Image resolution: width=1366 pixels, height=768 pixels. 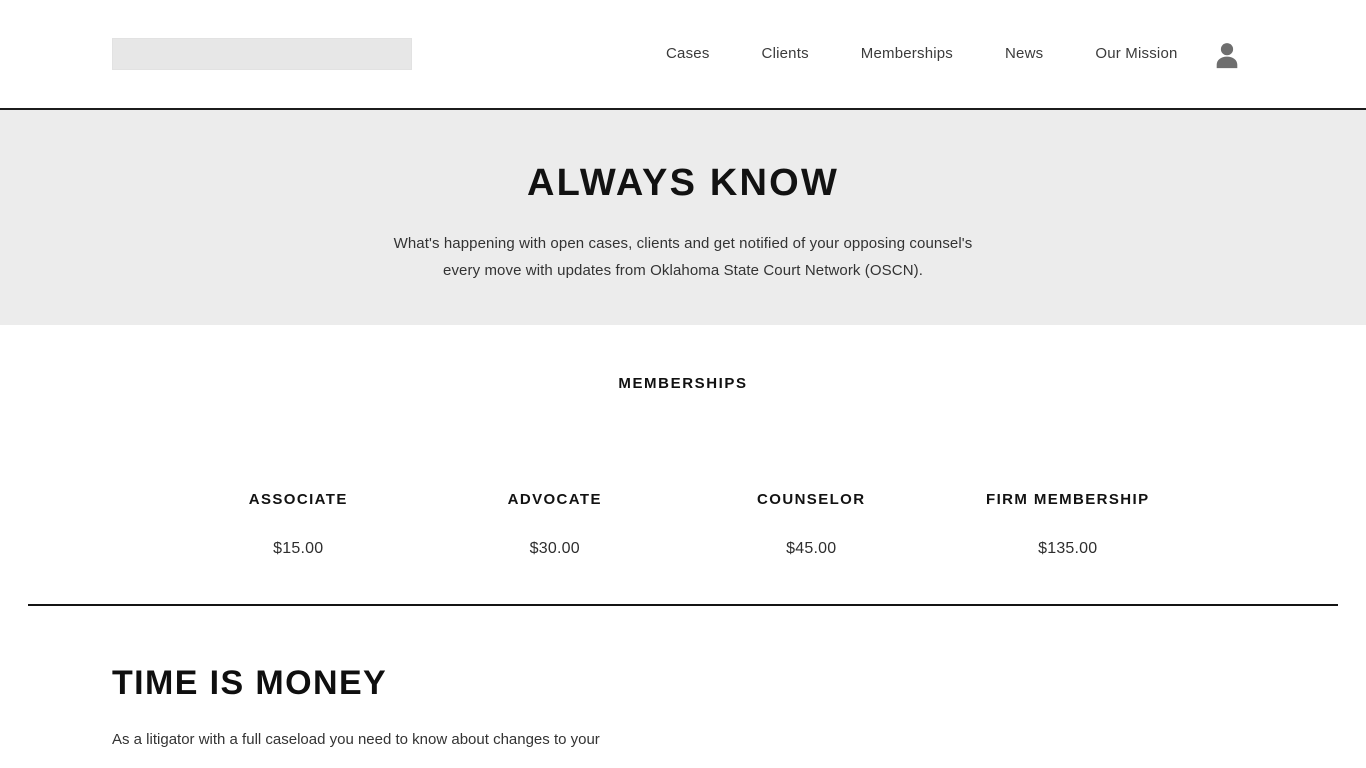 I want to click on nav-item-clients: Clients, so click(x=785, y=54).